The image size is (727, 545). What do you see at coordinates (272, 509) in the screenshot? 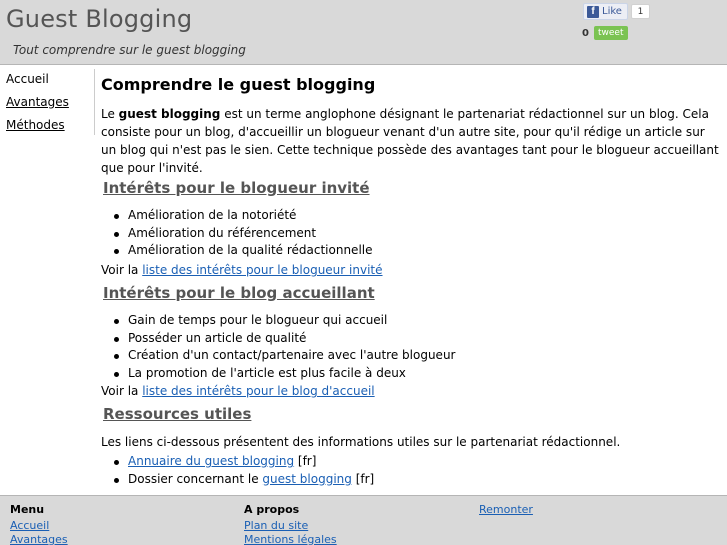
I see `footer-about-heading: A propos` at bounding box center [272, 509].